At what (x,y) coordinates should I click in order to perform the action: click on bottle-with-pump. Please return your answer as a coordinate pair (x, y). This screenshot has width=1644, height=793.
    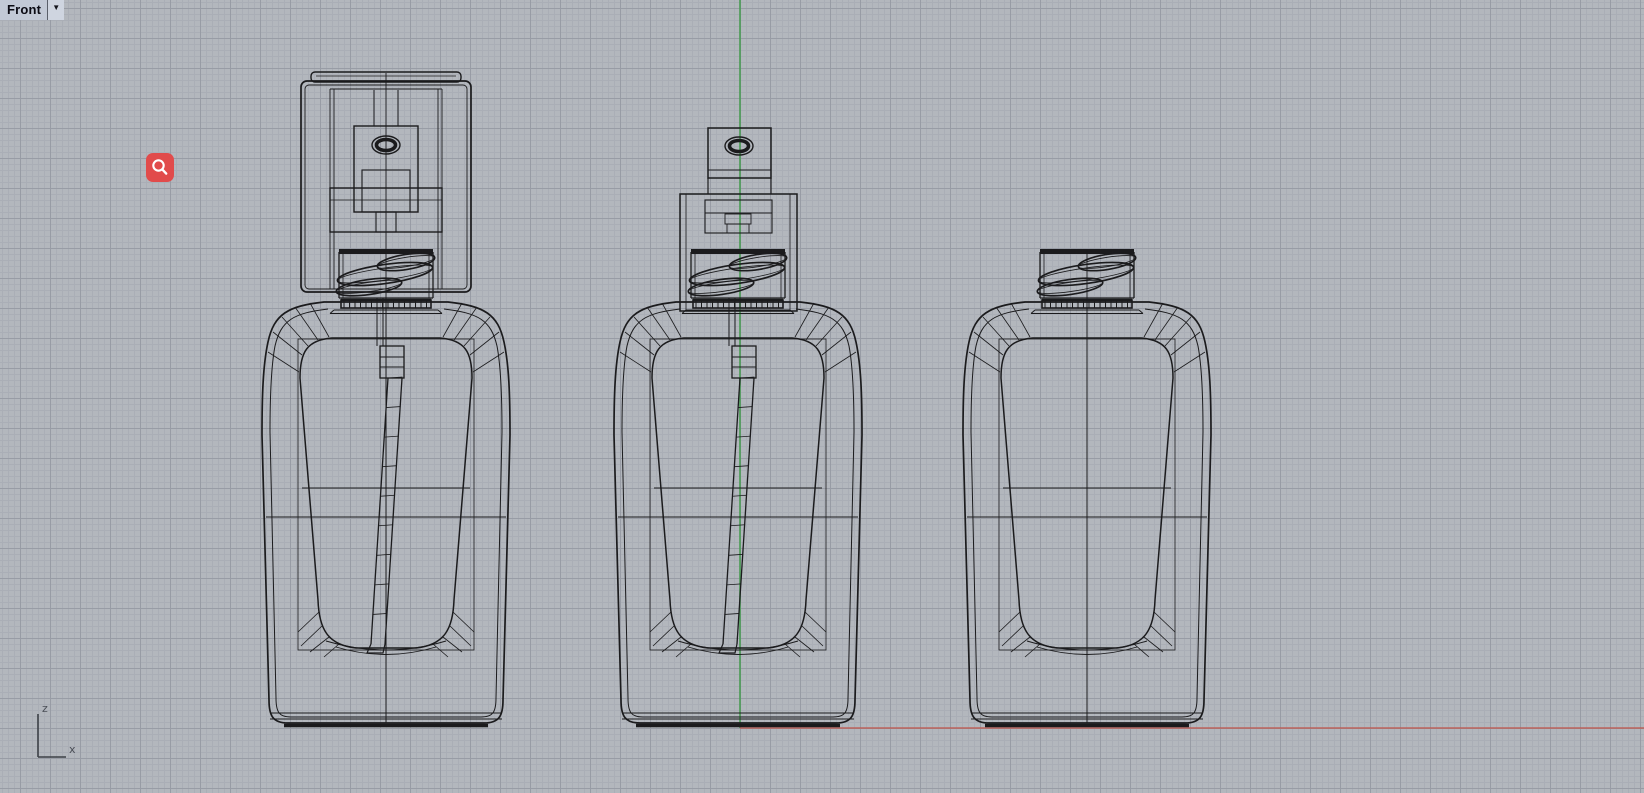
    Looking at the image, I should click on (738, 427).